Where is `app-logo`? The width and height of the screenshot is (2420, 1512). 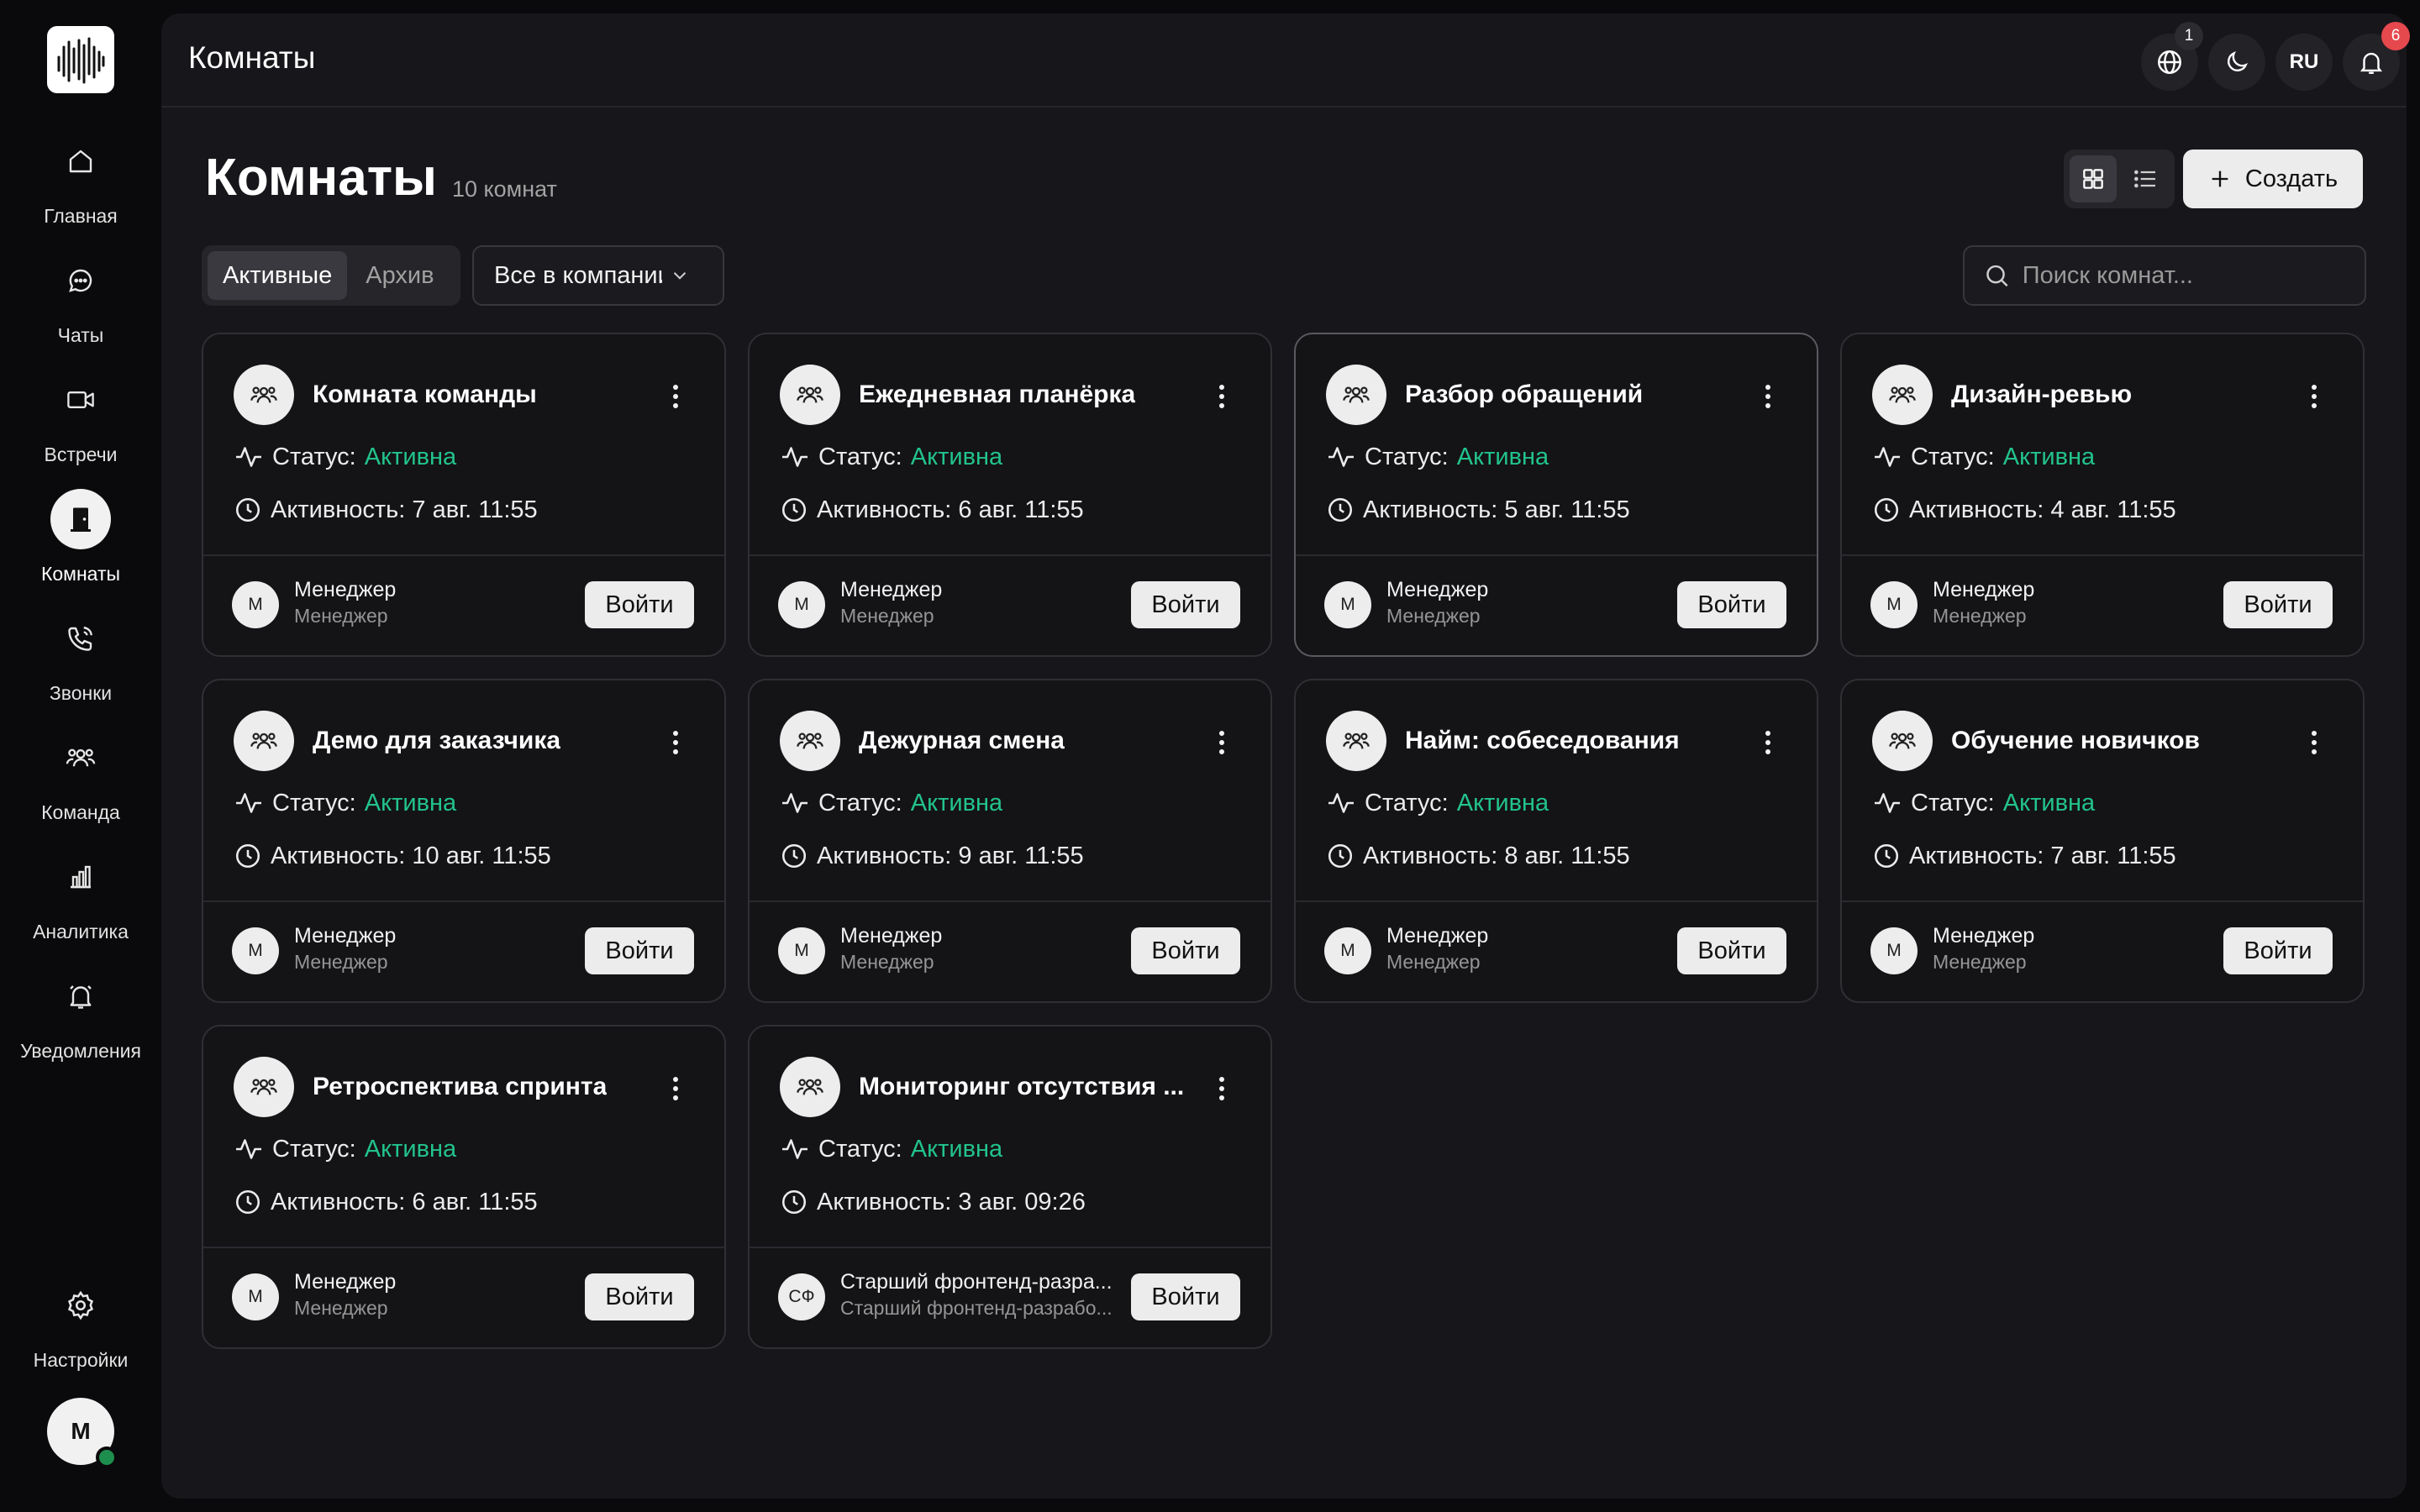
app-logo is located at coordinates (80, 59).